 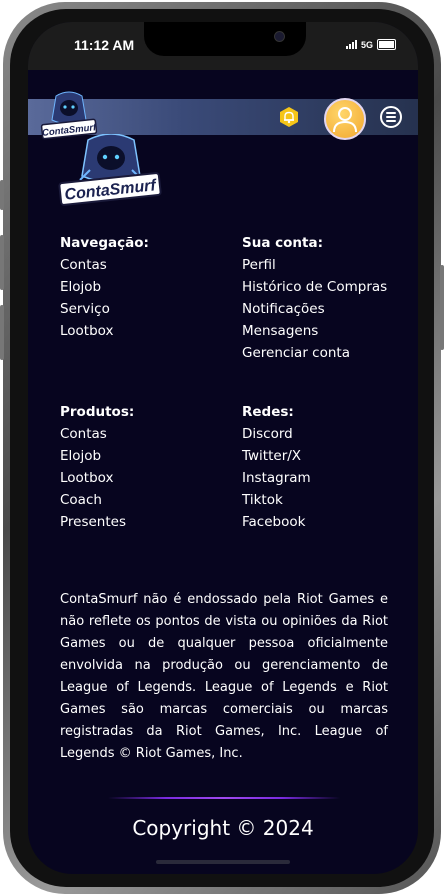 I want to click on account-link-gerenciar: Gerenciar conta, so click(x=314, y=355).